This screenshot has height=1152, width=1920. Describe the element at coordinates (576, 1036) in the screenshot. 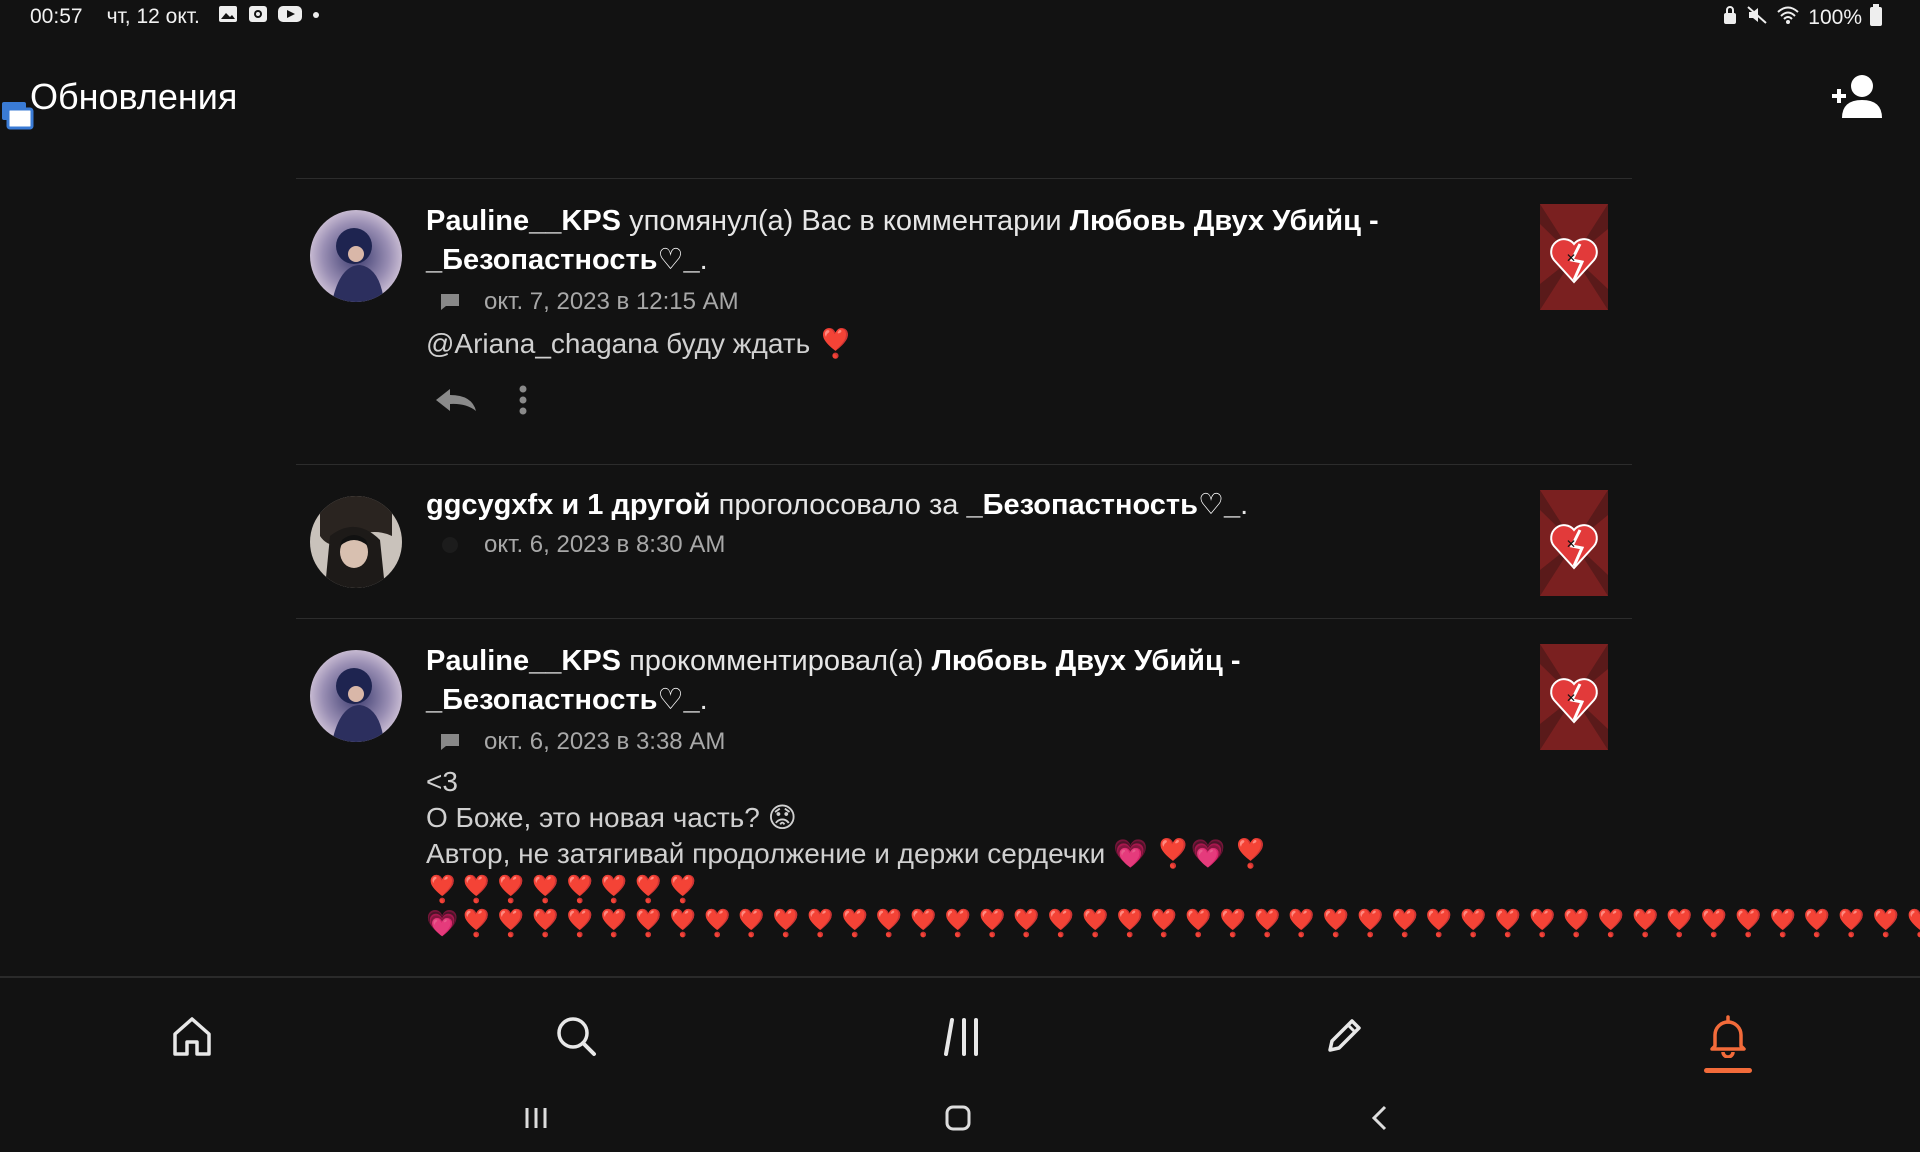

I see `search-icon` at that location.